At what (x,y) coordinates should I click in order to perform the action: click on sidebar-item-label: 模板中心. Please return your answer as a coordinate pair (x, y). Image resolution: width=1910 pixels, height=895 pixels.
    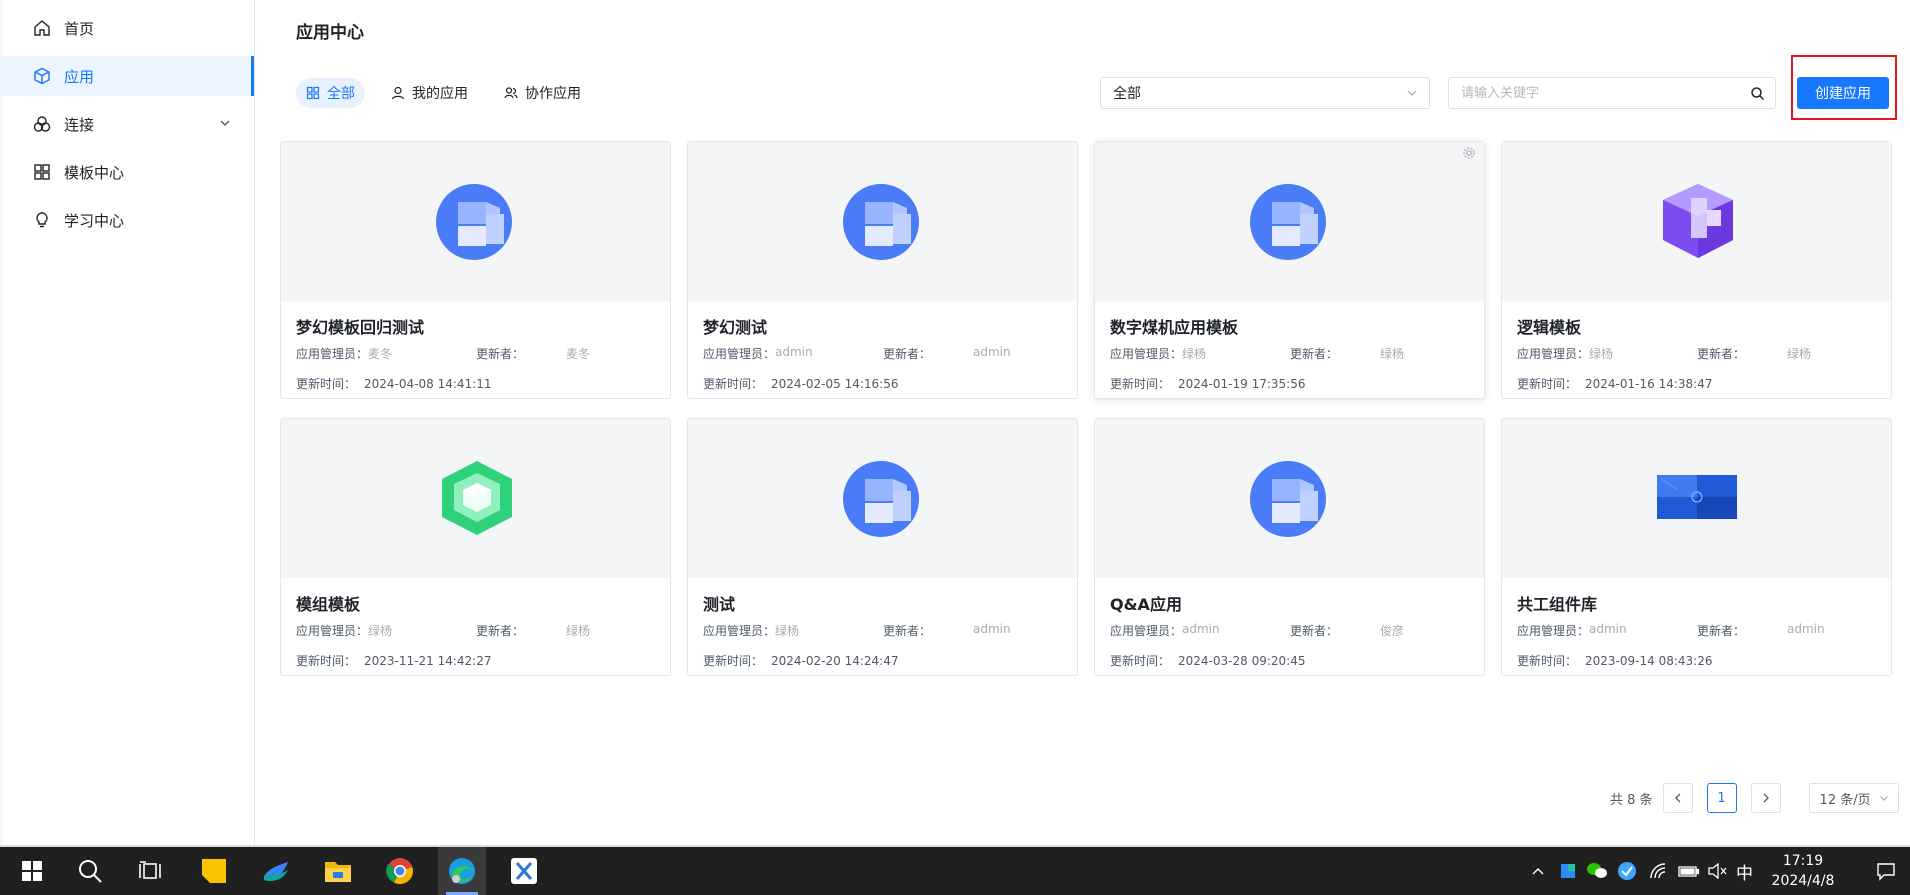
    Looking at the image, I should click on (94, 172).